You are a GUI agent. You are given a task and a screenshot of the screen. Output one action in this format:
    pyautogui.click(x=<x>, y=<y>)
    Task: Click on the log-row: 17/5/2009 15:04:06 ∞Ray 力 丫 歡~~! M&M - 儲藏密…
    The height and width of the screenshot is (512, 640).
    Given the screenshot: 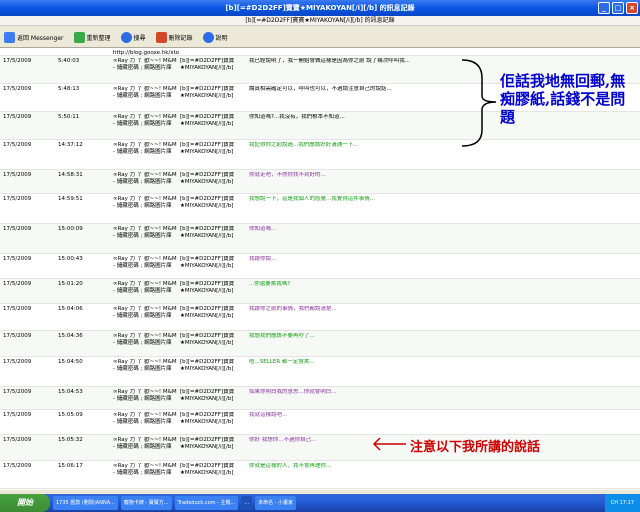 What is the action you would take?
    pyautogui.click(x=320, y=317)
    